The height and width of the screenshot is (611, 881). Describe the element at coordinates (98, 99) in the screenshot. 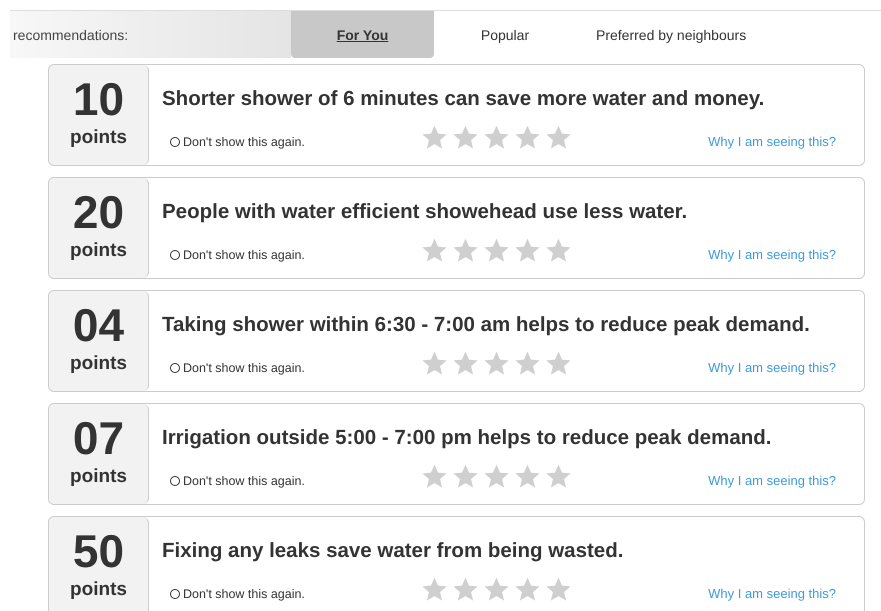

I see `points-value: 10` at that location.